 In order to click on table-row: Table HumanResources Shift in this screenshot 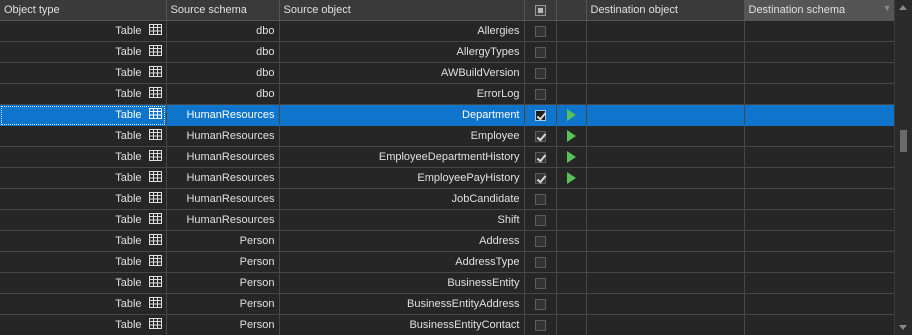, I will do `click(447, 220)`.